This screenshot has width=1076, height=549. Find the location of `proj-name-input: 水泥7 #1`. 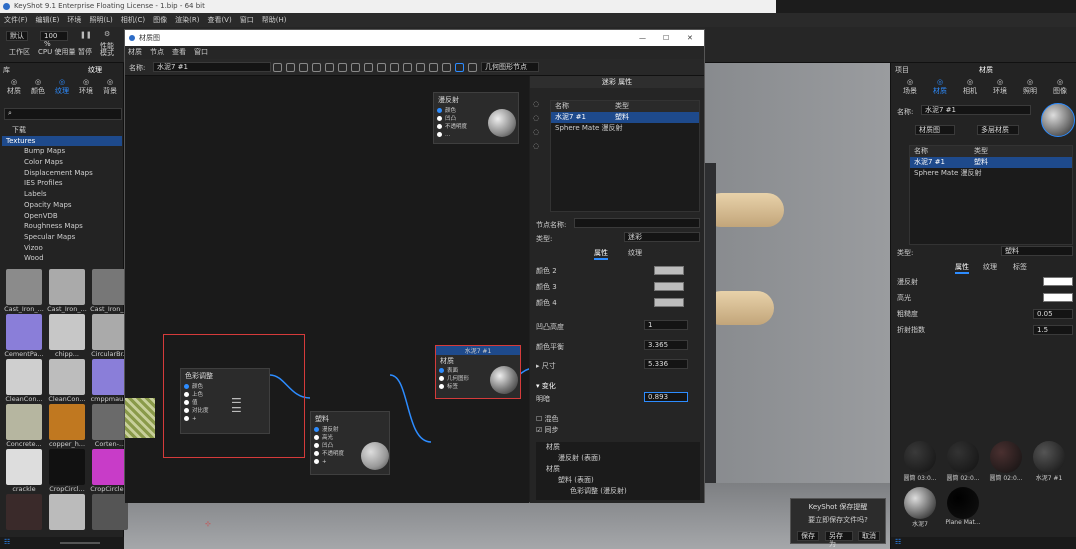

proj-name-input: 水泥7 #1 is located at coordinates (976, 110).